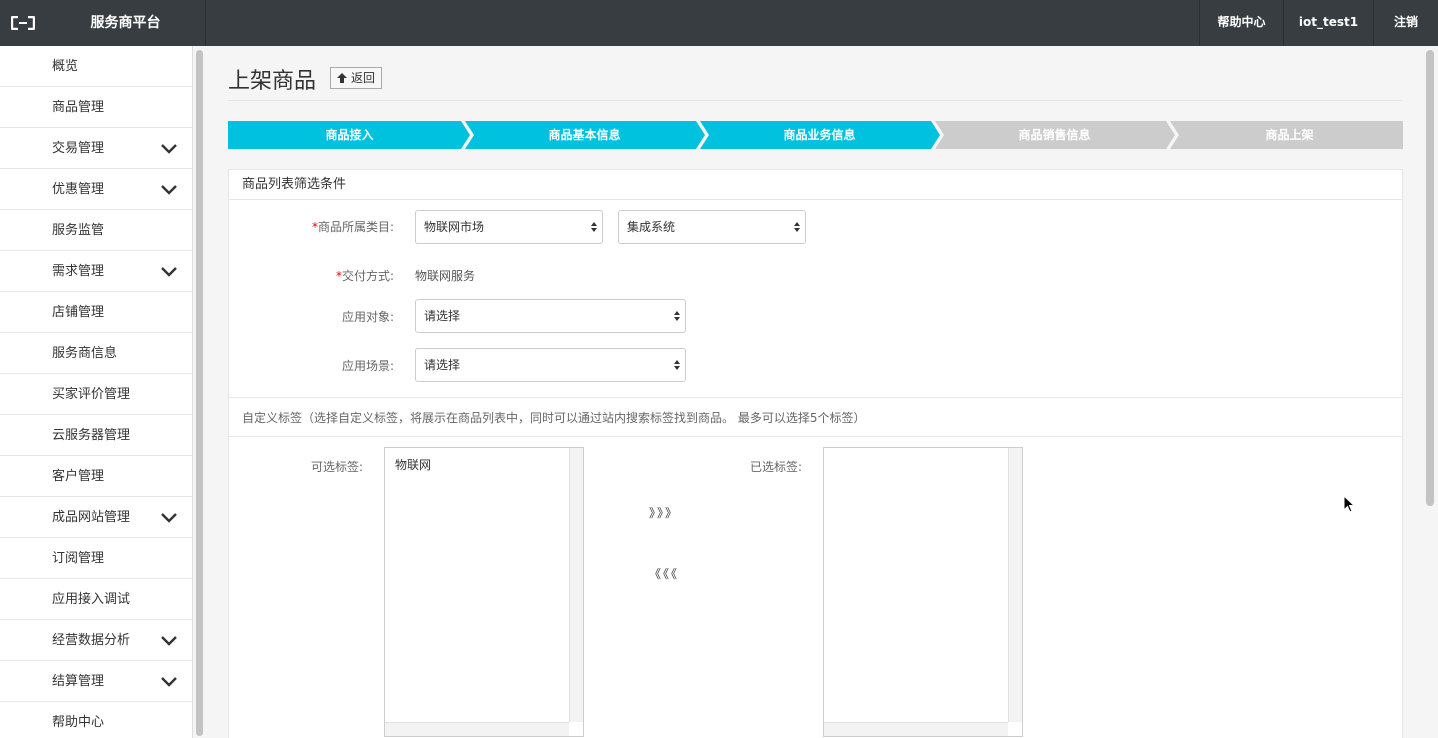 Image resolution: width=1438 pixels, height=738 pixels. What do you see at coordinates (719, 23) in the screenshot?
I see `top-bar: 服务商平台 帮助中心 iot_test1 注销` at bounding box center [719, 23].